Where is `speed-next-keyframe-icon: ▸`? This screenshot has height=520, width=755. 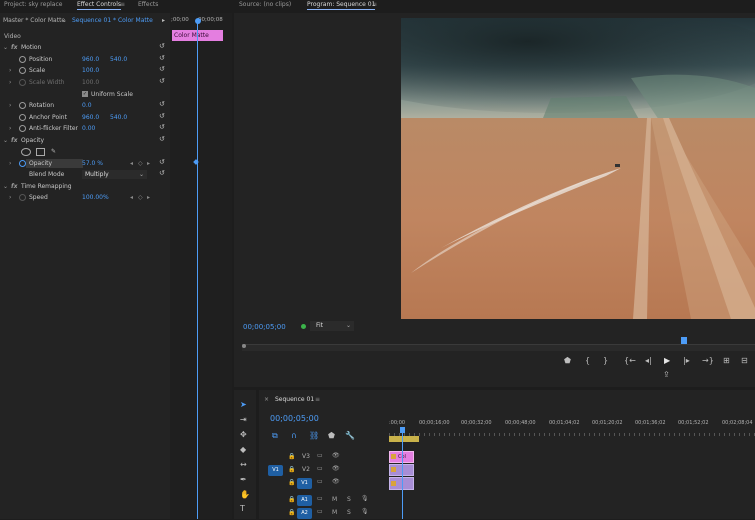 speed-next-keyframe-icon: ▸ is located at coordinates (148, 197).